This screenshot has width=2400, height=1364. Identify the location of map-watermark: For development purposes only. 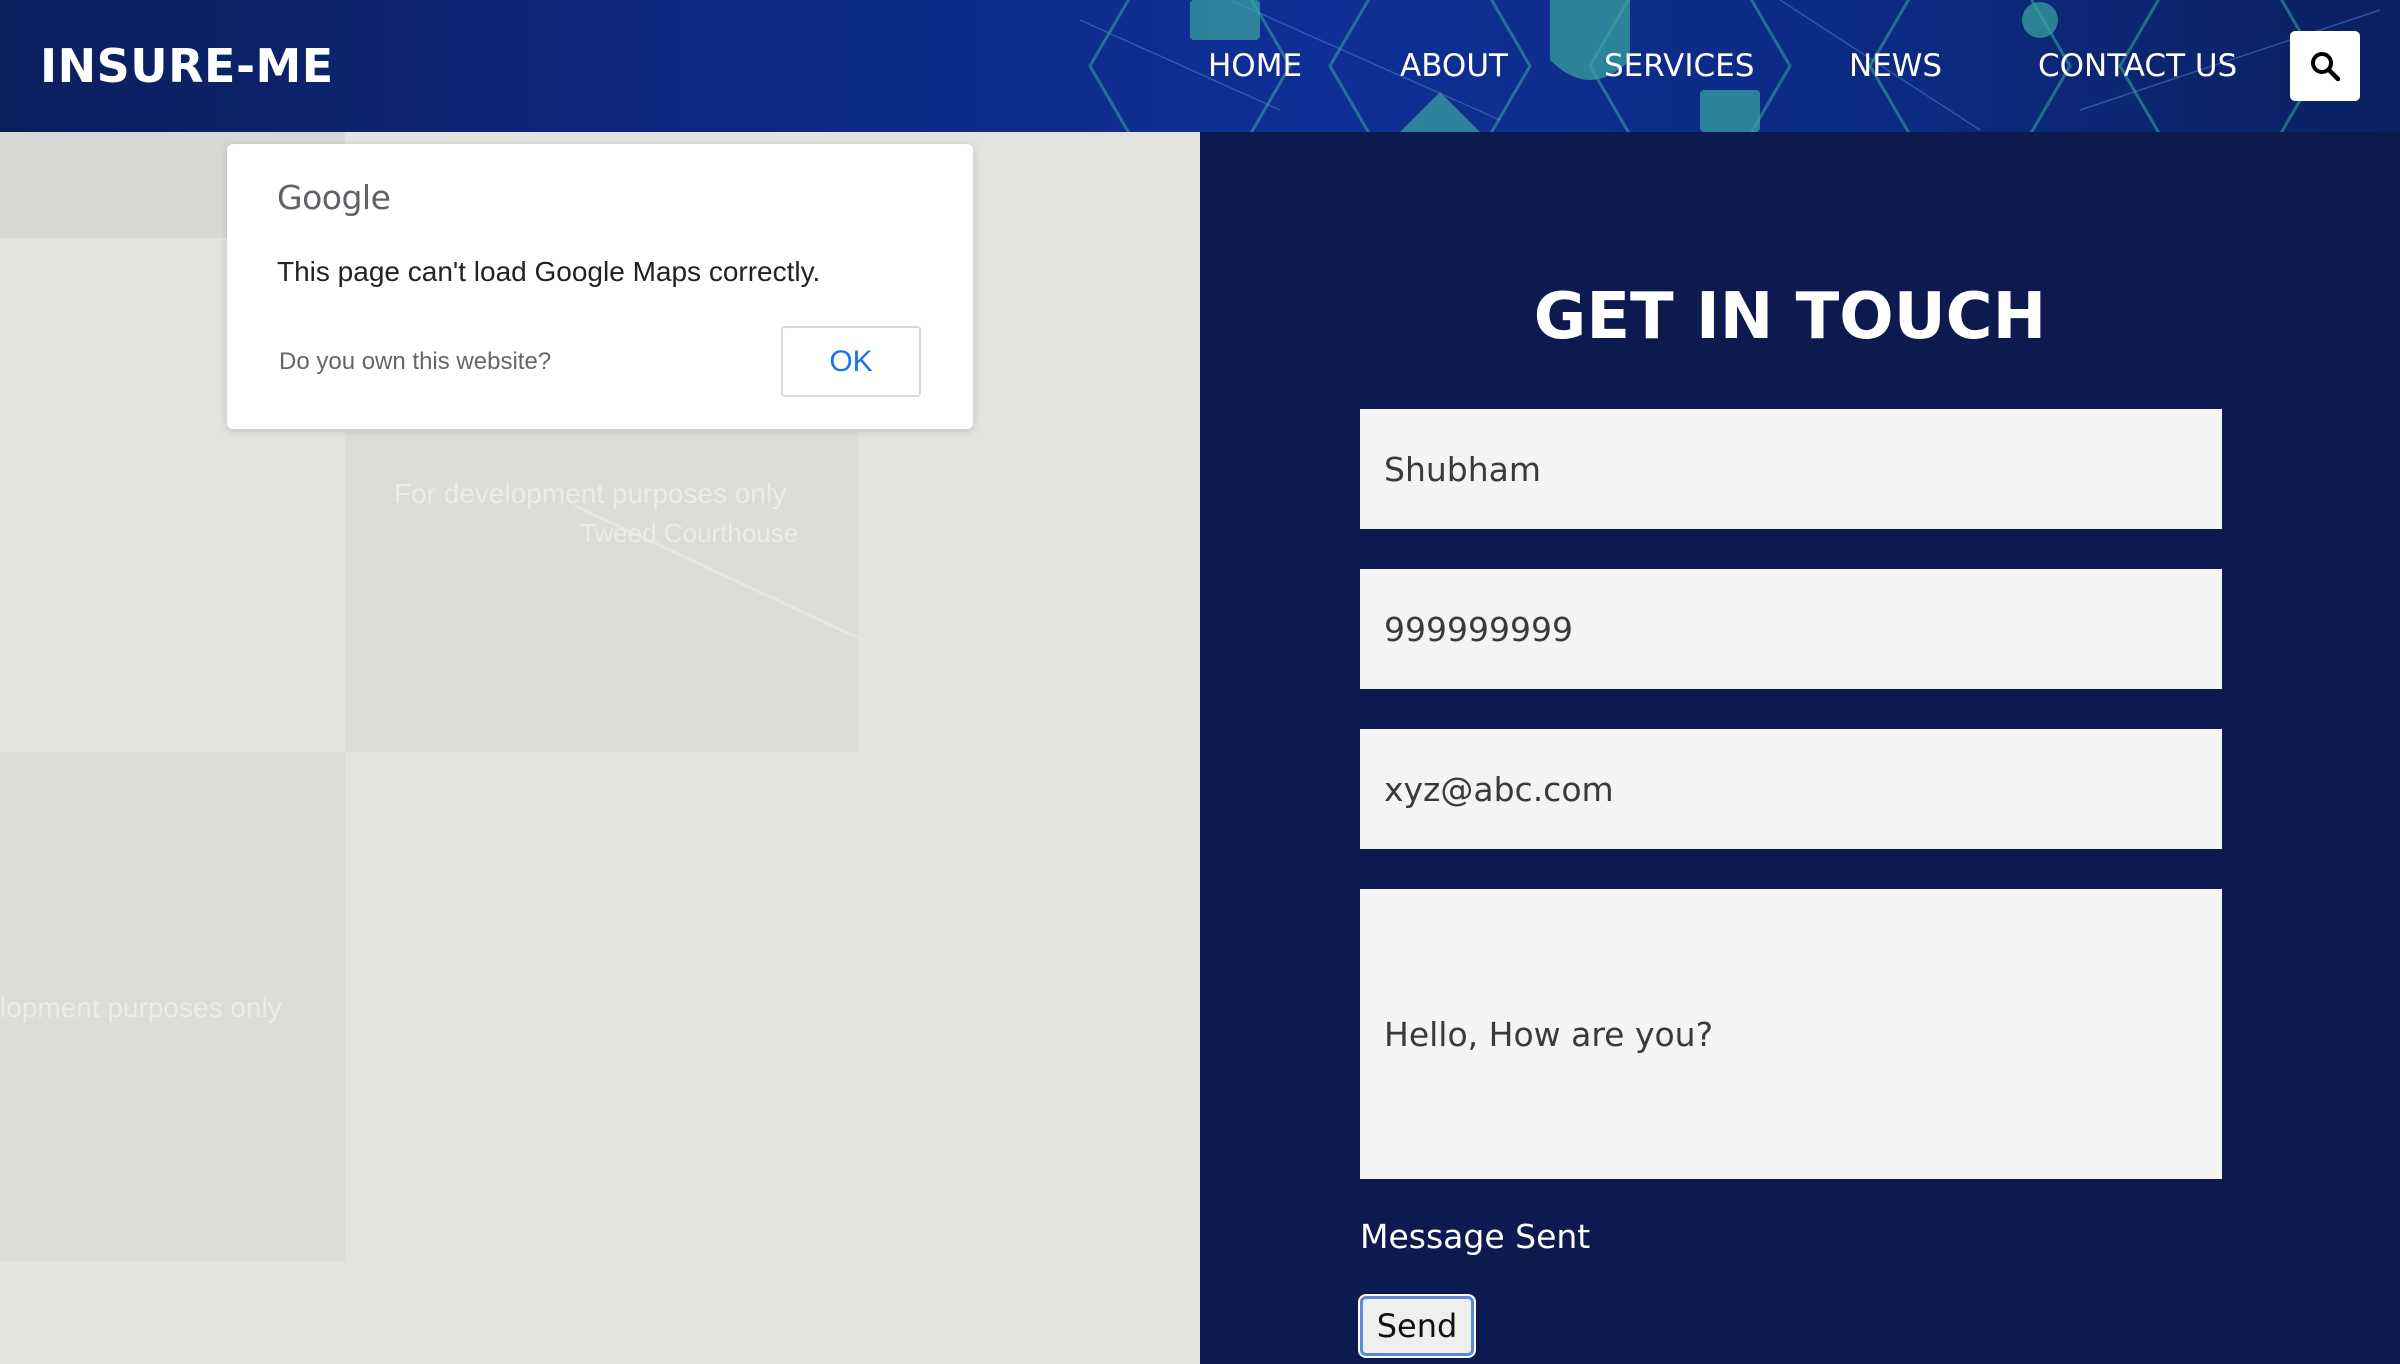
(590, 493).